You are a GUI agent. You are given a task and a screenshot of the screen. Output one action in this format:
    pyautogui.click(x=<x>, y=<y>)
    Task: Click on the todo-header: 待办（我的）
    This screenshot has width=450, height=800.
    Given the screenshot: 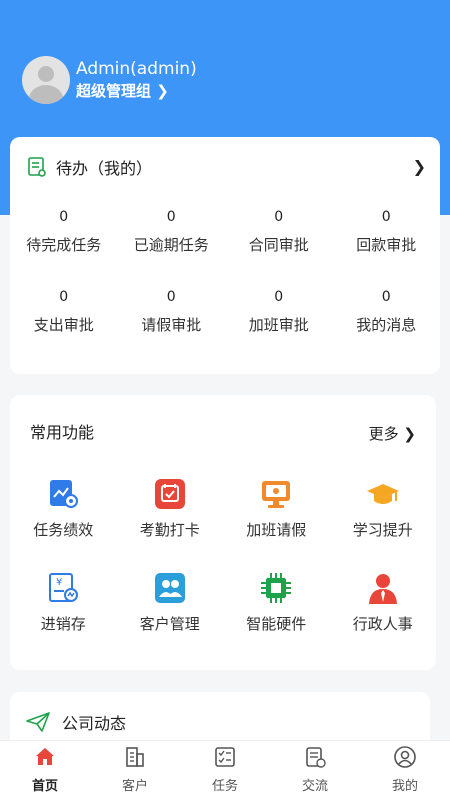 What is the action you would take?
    pyautogui.click(x=90, y=167)
    